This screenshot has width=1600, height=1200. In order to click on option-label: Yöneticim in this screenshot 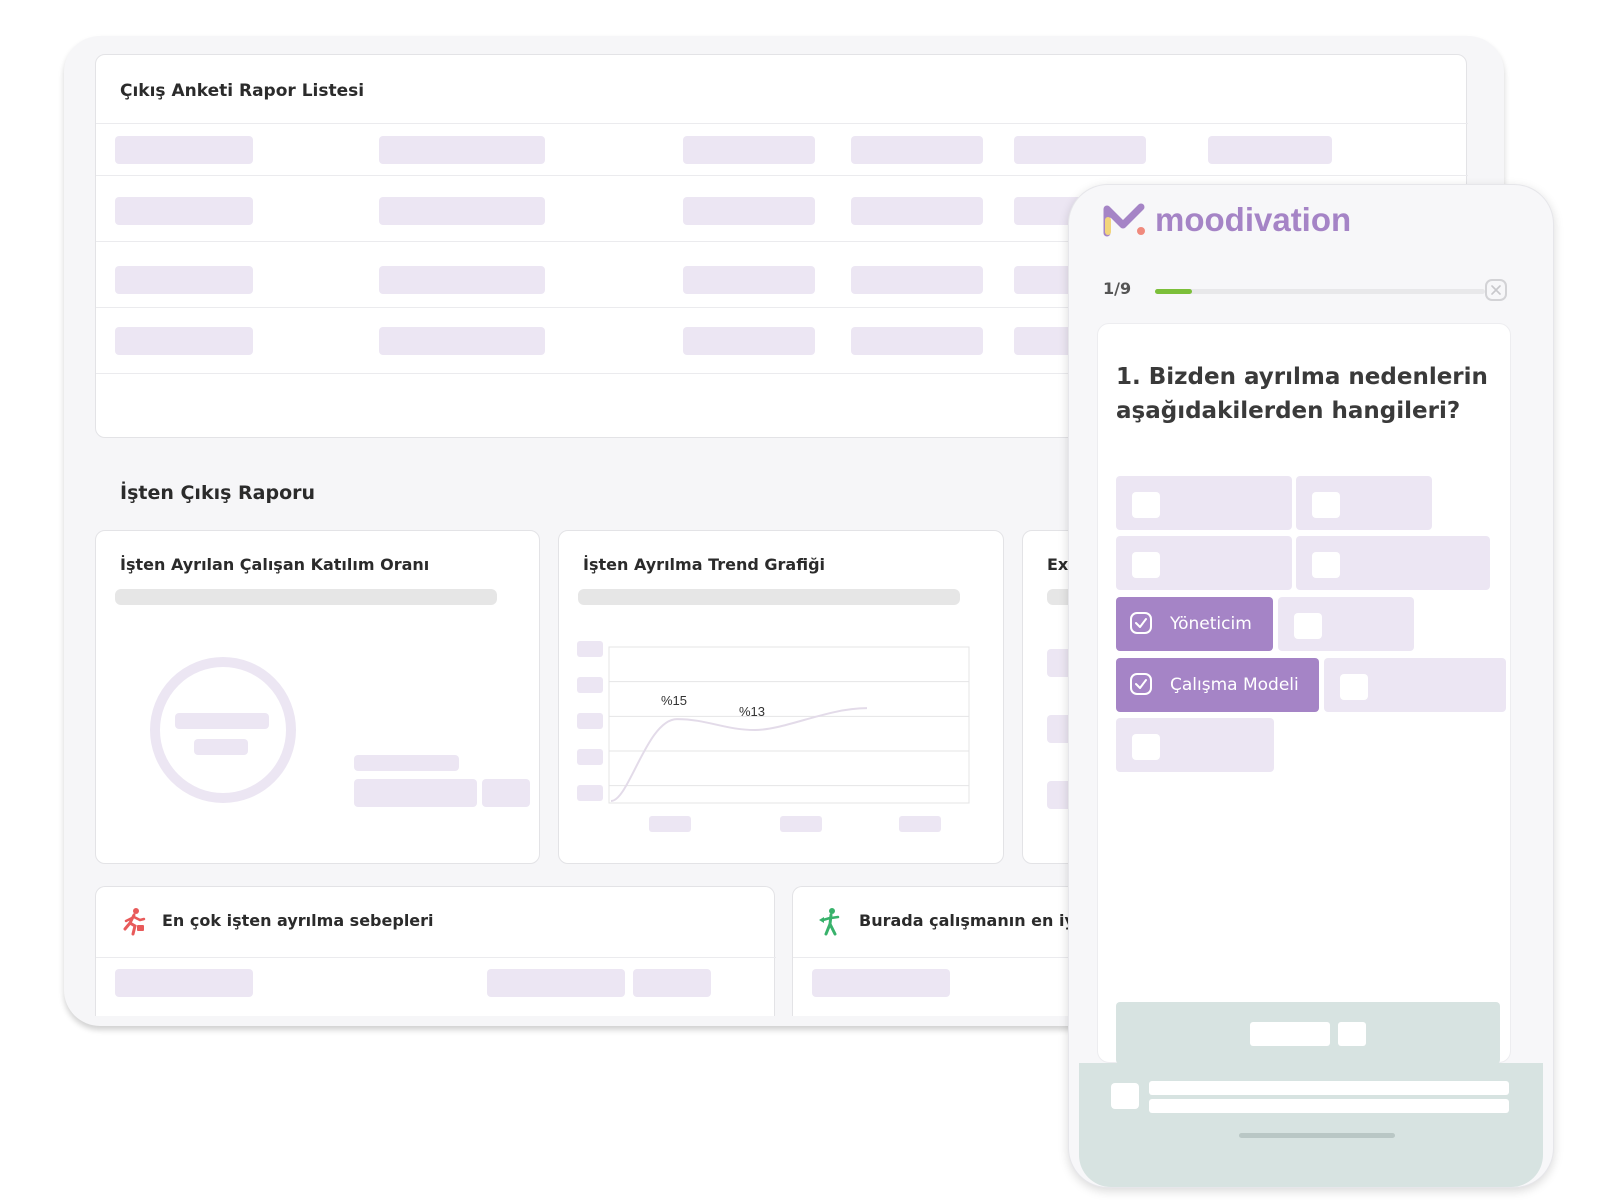, I will do `click(1211, 624)`.